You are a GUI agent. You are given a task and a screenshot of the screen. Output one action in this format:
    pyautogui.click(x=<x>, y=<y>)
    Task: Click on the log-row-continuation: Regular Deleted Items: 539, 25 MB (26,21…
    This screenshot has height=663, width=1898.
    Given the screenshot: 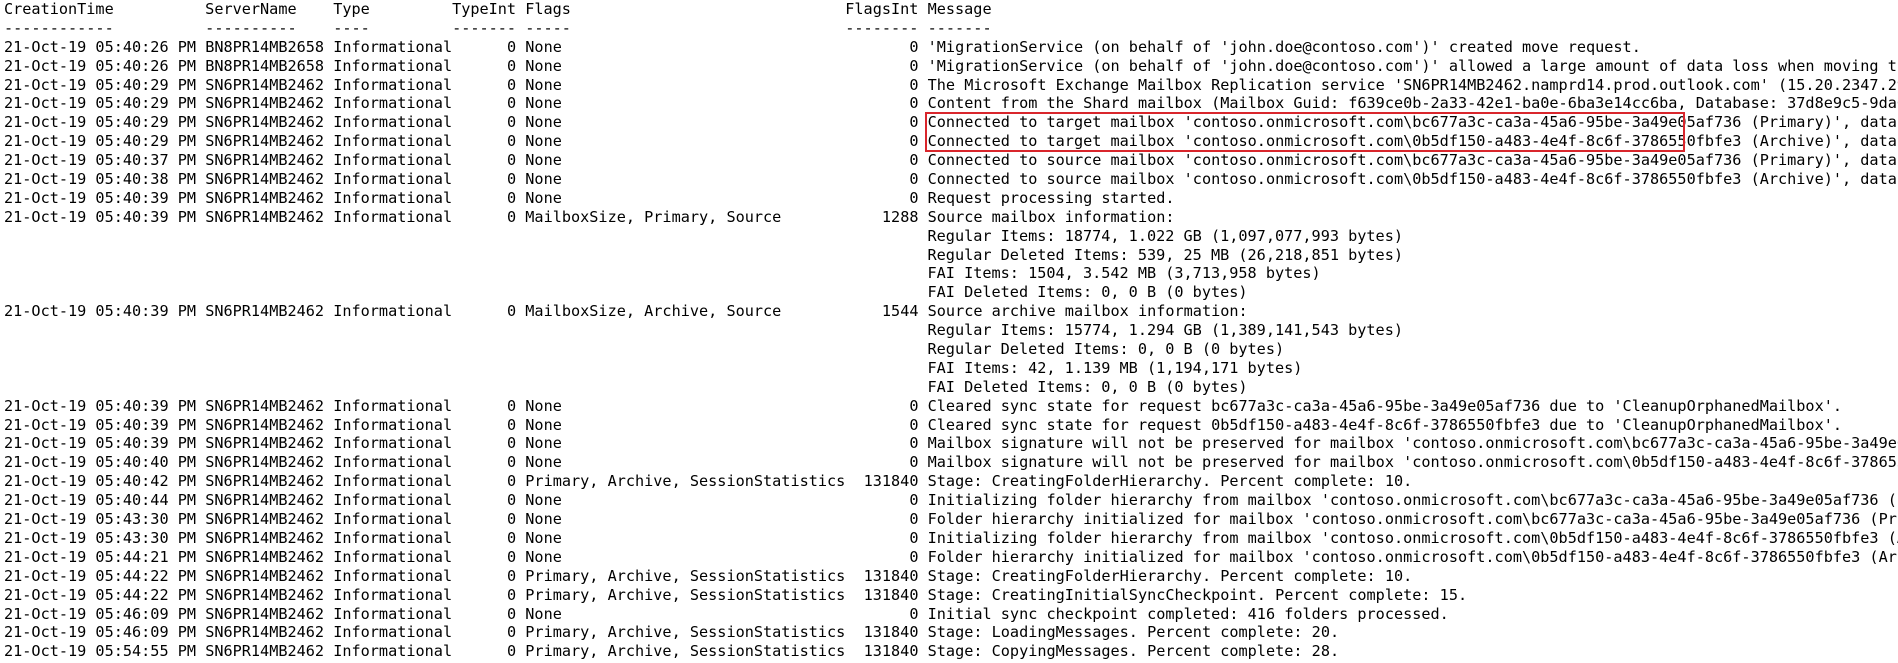 What is the action you would take?
    pyautogui.click(x=951, y=255)
    